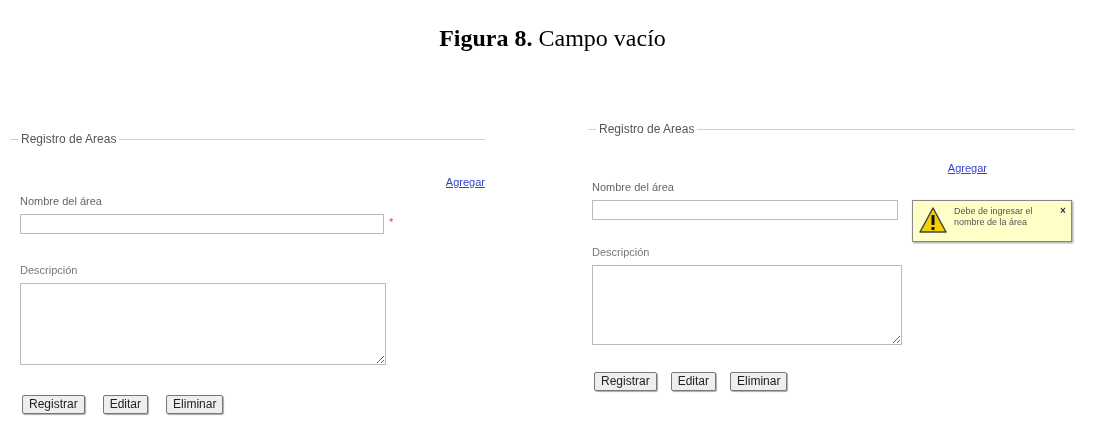  Describe the element at coordinates (391, 222) in the screenshot. I see `required-marker: *` at that location.